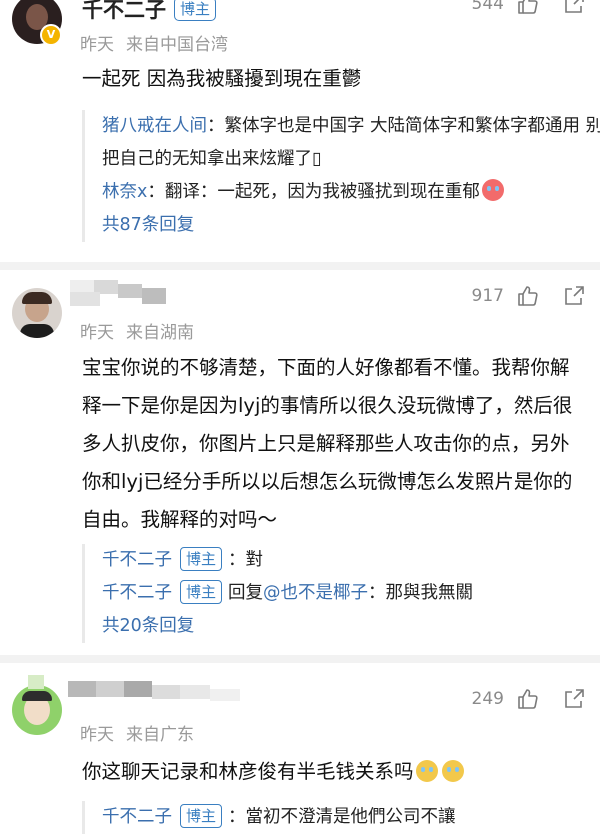 The height and width of the screenshot is (834, 600). I want to click on location: 来自广东, so click(160, 735).